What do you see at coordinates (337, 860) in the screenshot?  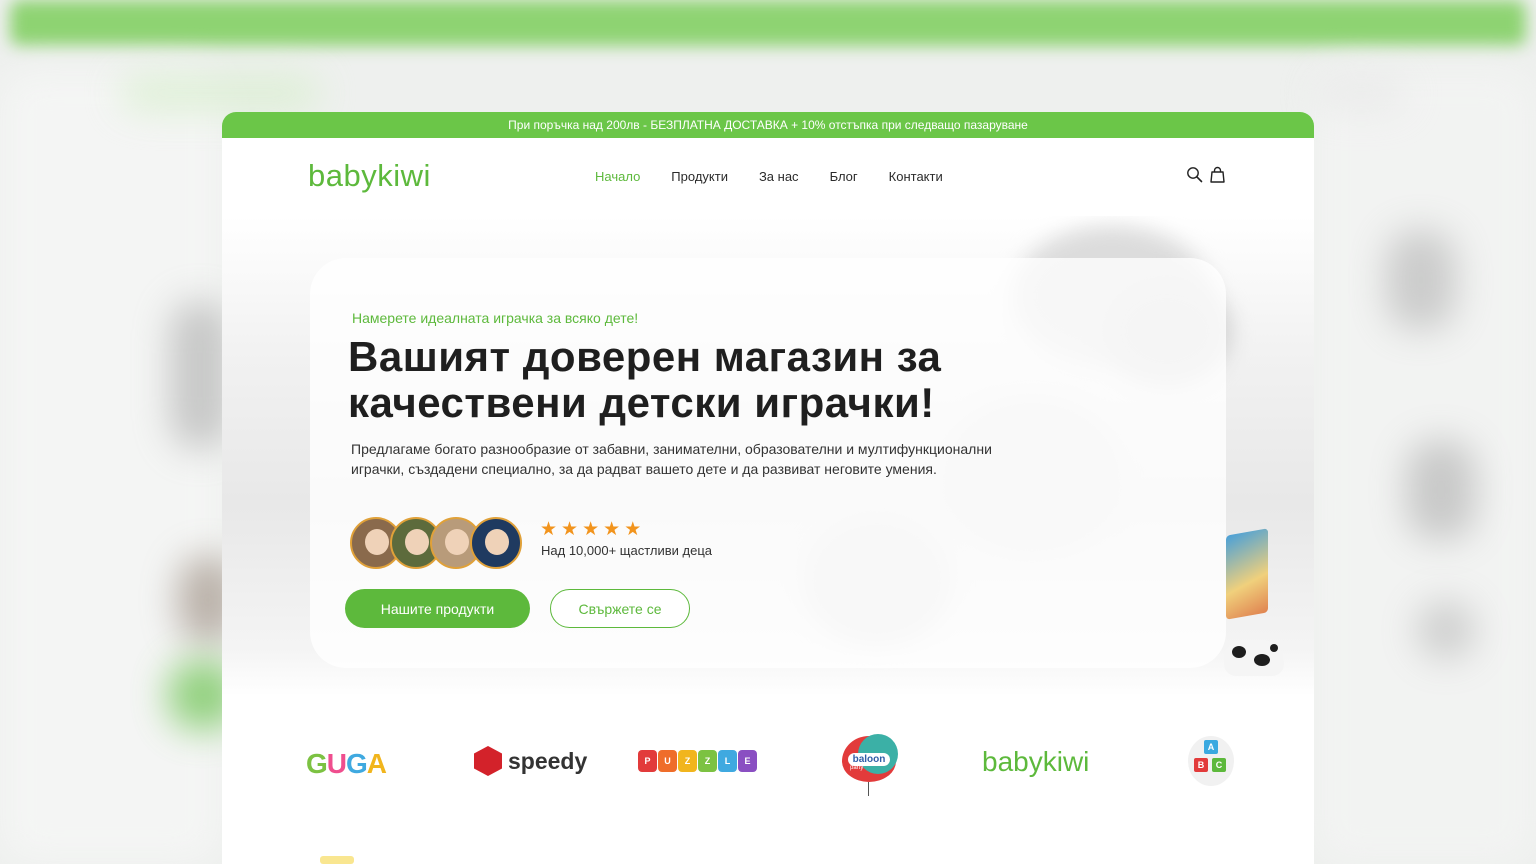 I see `next-section-heading-hint` at bounding box center [337, 860].